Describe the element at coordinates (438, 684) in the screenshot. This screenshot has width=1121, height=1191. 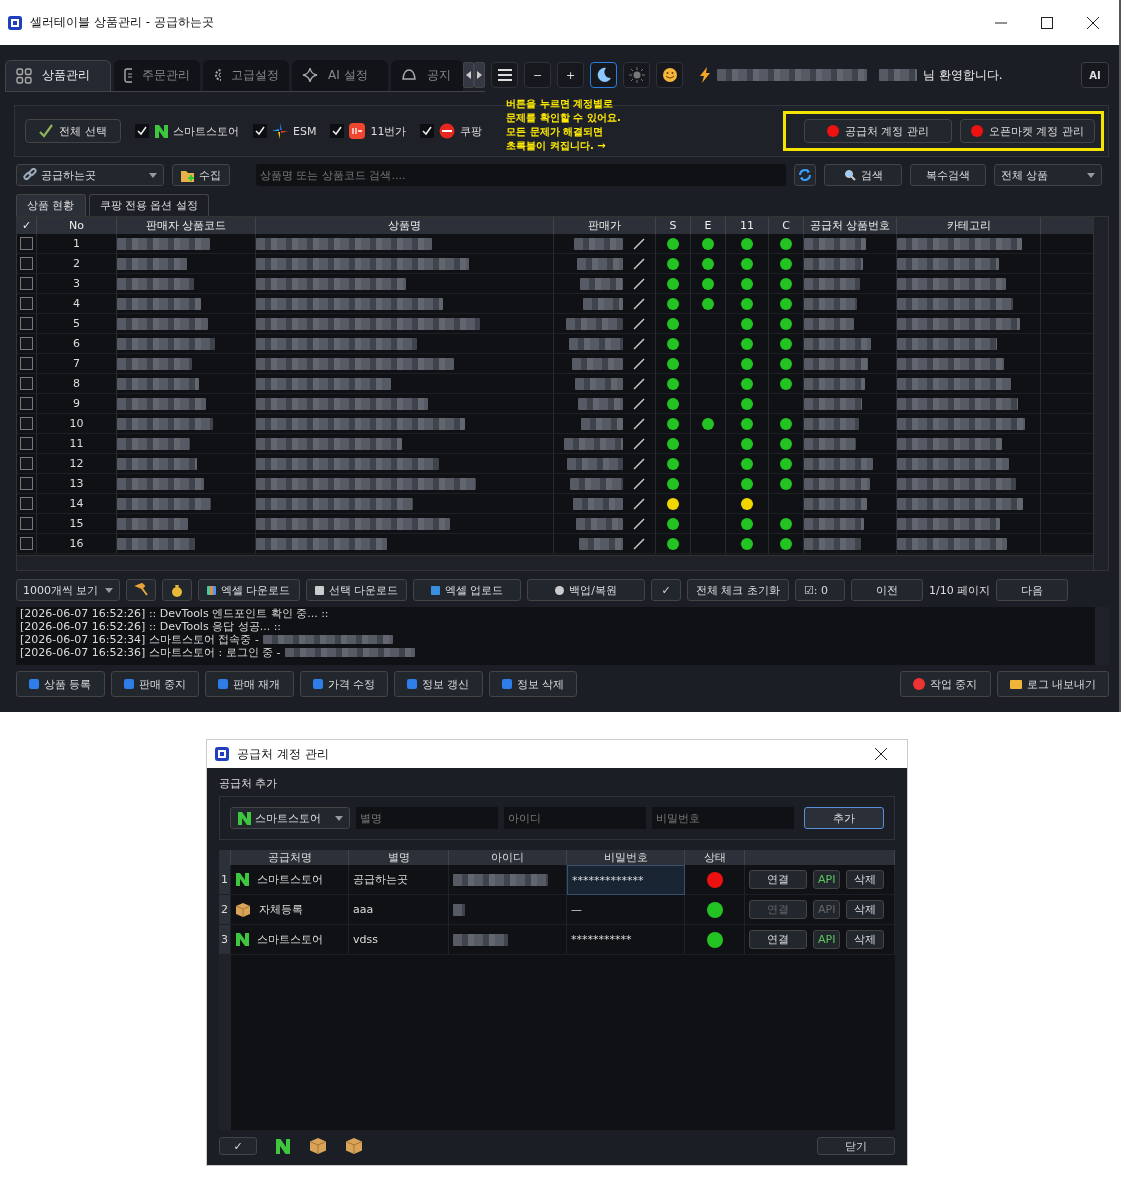
I see `action-button: 정보 갱신` at that location.